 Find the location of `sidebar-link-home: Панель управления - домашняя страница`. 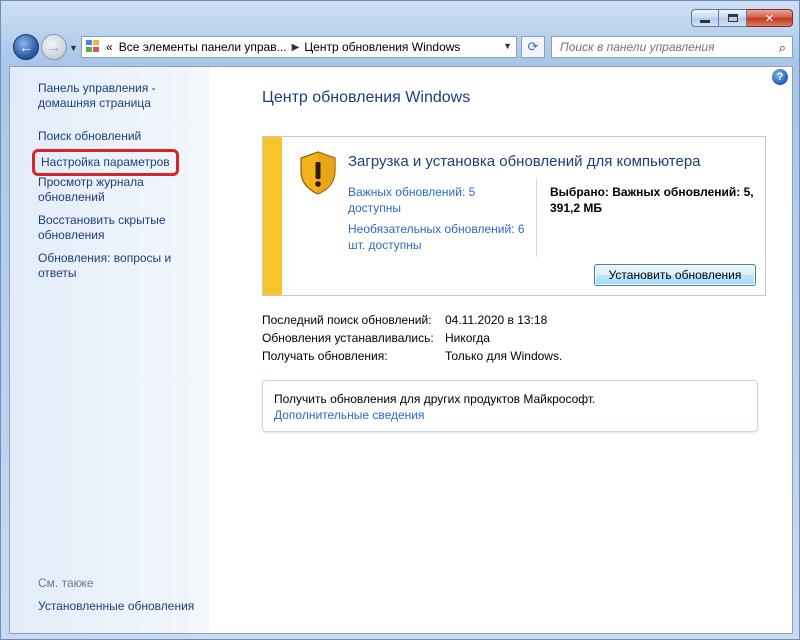

sidebar-link-home: Панель управления - домашняя страница is located at coordinates (120, 96).